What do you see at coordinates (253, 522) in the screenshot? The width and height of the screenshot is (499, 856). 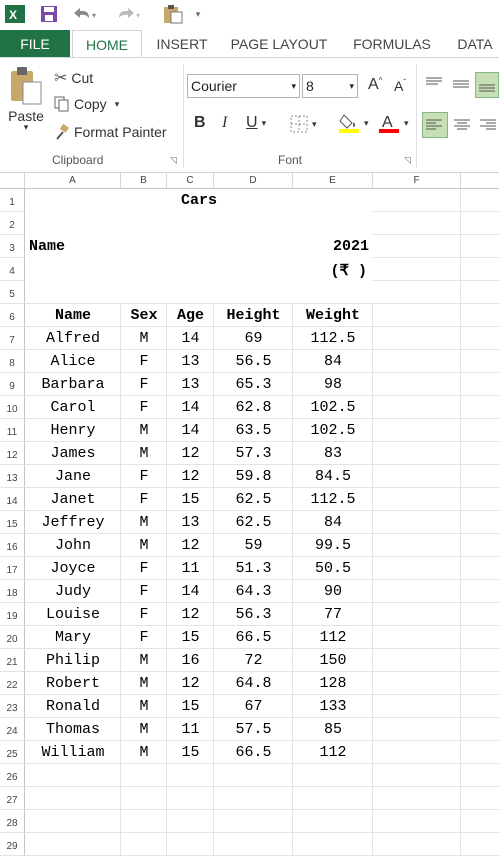 I see `data-cell: 62.5` at bounding box center [253, 522].